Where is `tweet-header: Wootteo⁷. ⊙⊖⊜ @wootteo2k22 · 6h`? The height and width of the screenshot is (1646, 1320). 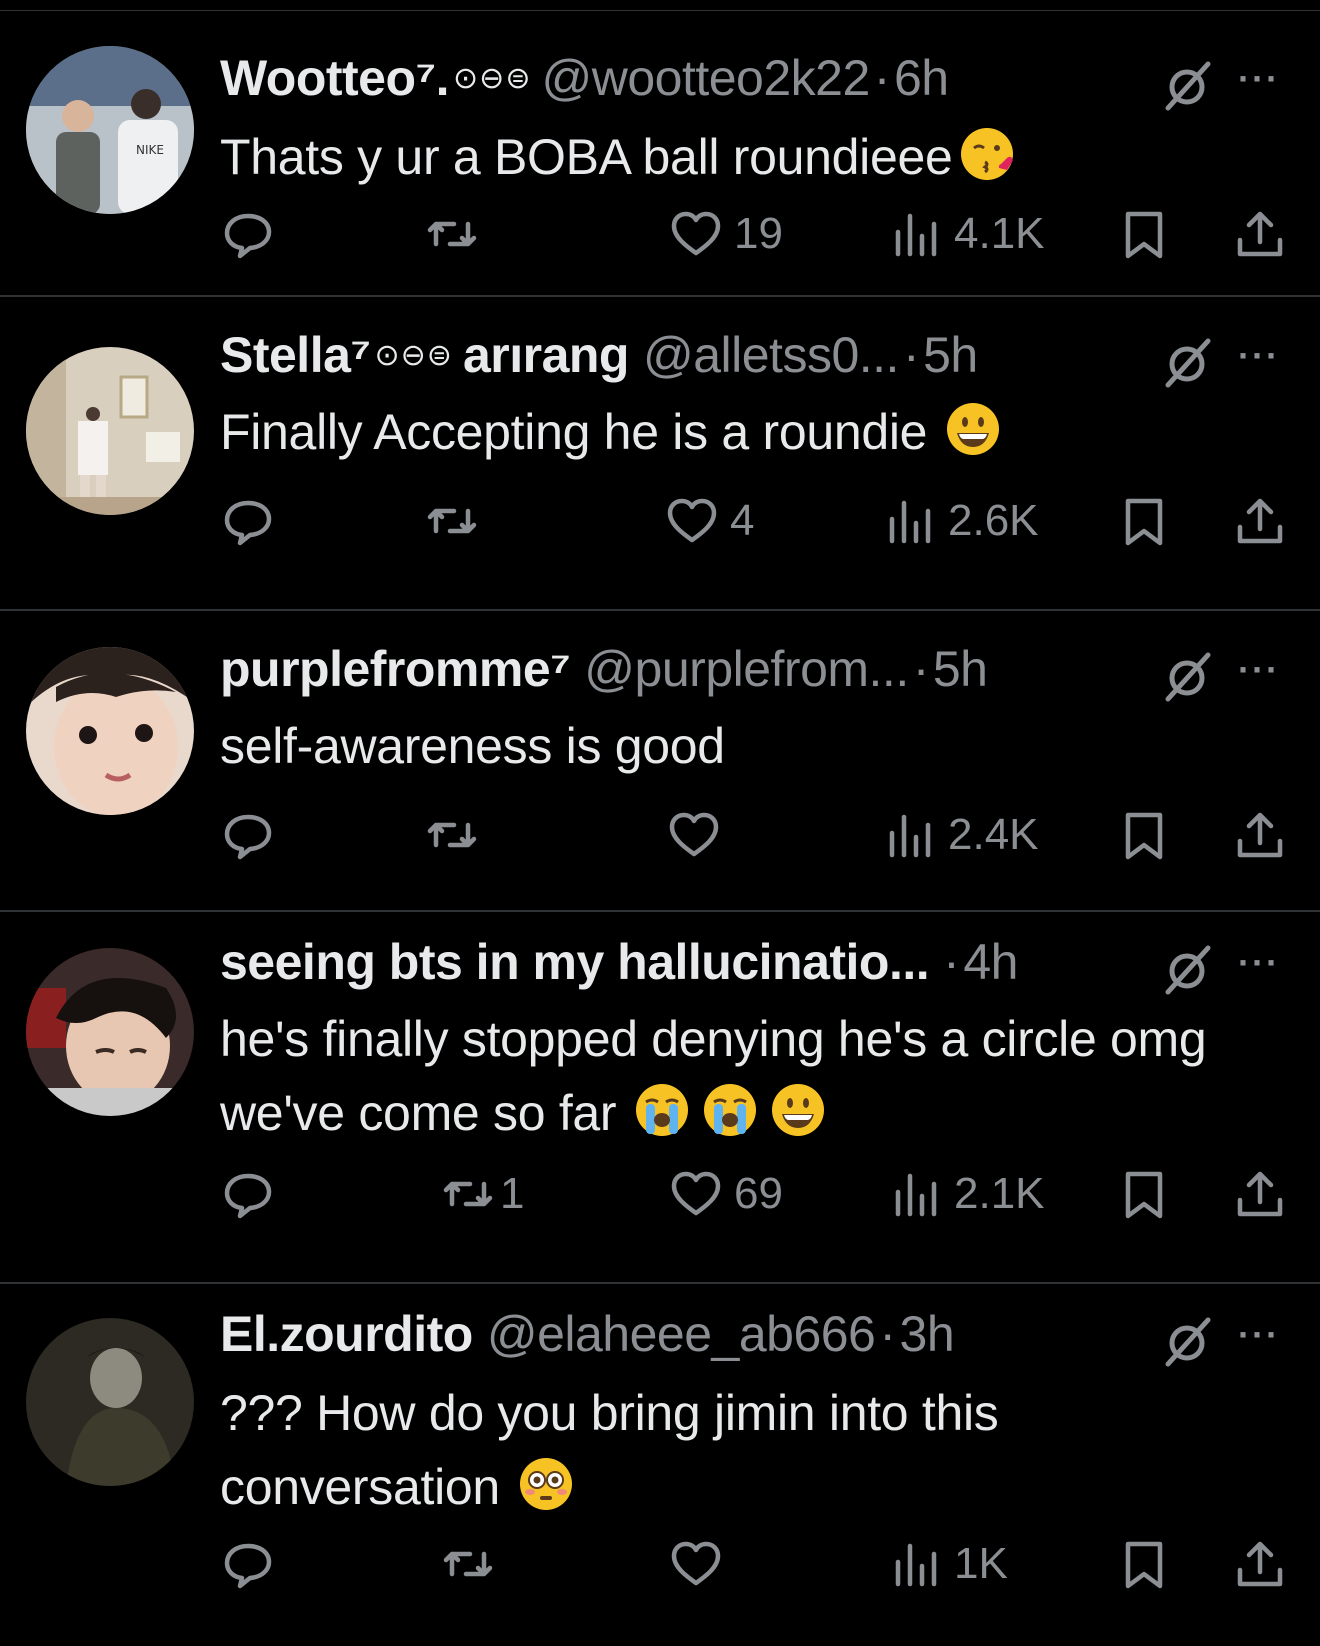
tweet-header: Wootteo⁷. ⊙⊖⊜ @wootteo2k22 · 6h is located at coordinates (584, 78).